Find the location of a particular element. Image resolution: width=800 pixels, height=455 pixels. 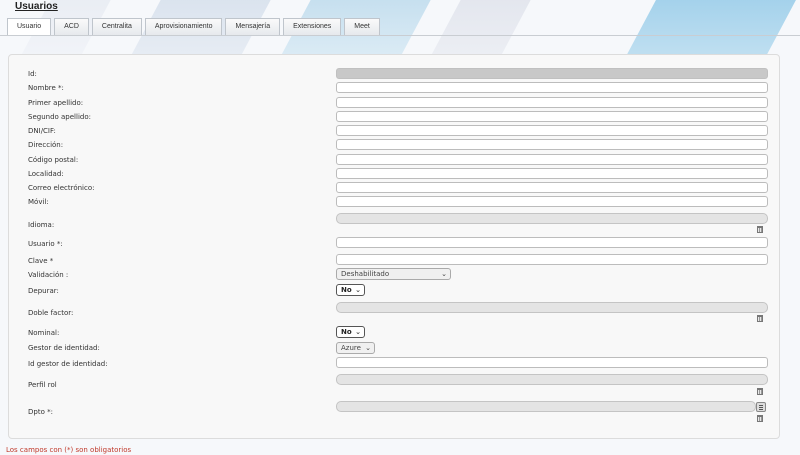

depurar-select: No ⌄ is located at coordinates (350, 290).